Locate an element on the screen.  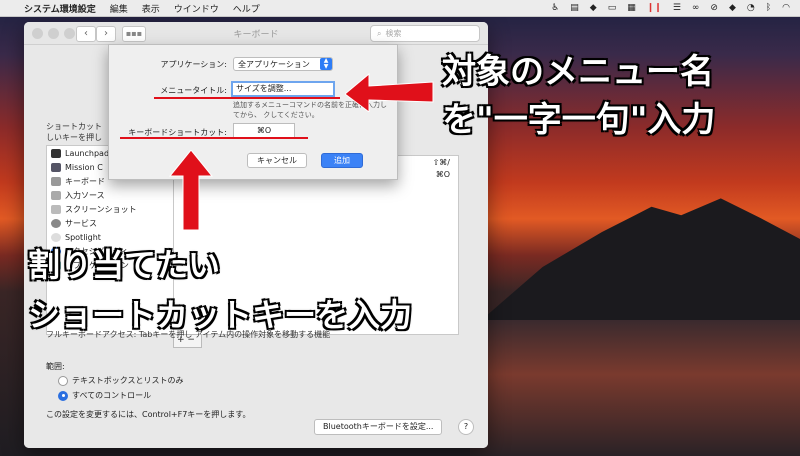
screenshot-icon is located at coordinates (56, 209).